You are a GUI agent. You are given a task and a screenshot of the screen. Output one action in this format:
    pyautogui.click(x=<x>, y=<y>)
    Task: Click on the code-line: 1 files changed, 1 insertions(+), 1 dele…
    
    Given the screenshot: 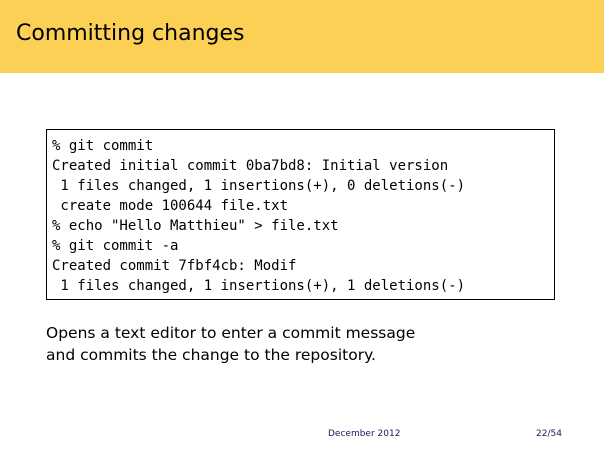 What is the action you would take?
    pyautogui.click(x=259, y=286)
    